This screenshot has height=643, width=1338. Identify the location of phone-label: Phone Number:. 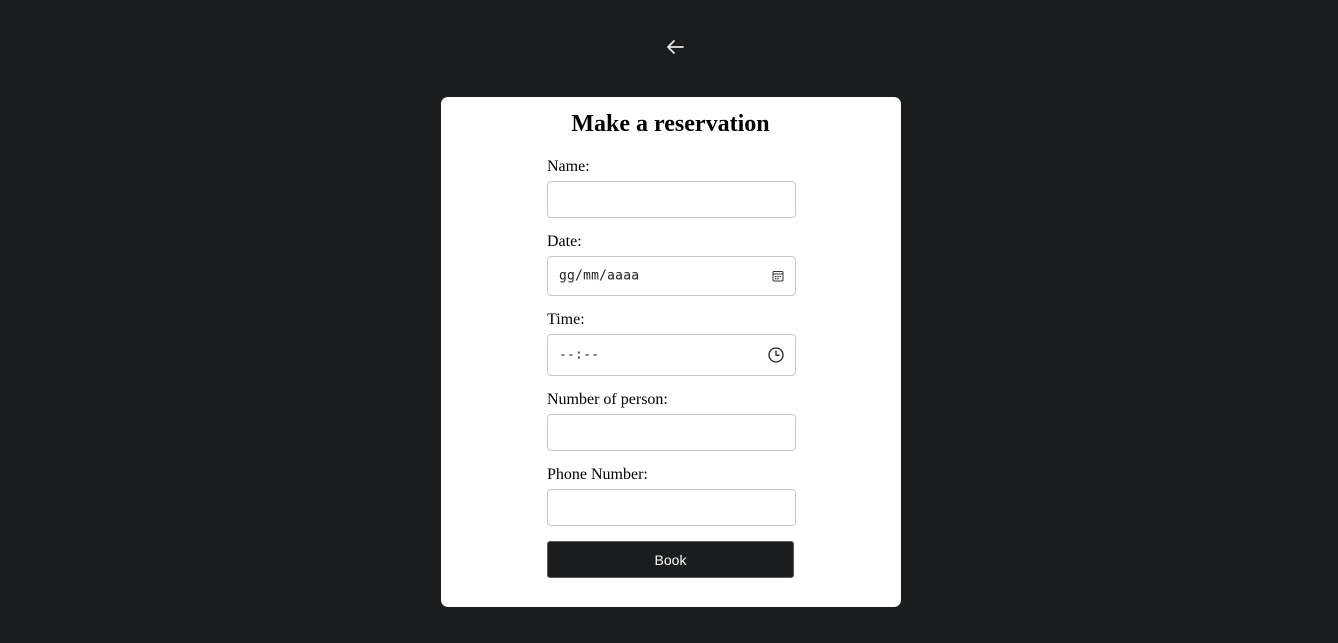
(597, 474).